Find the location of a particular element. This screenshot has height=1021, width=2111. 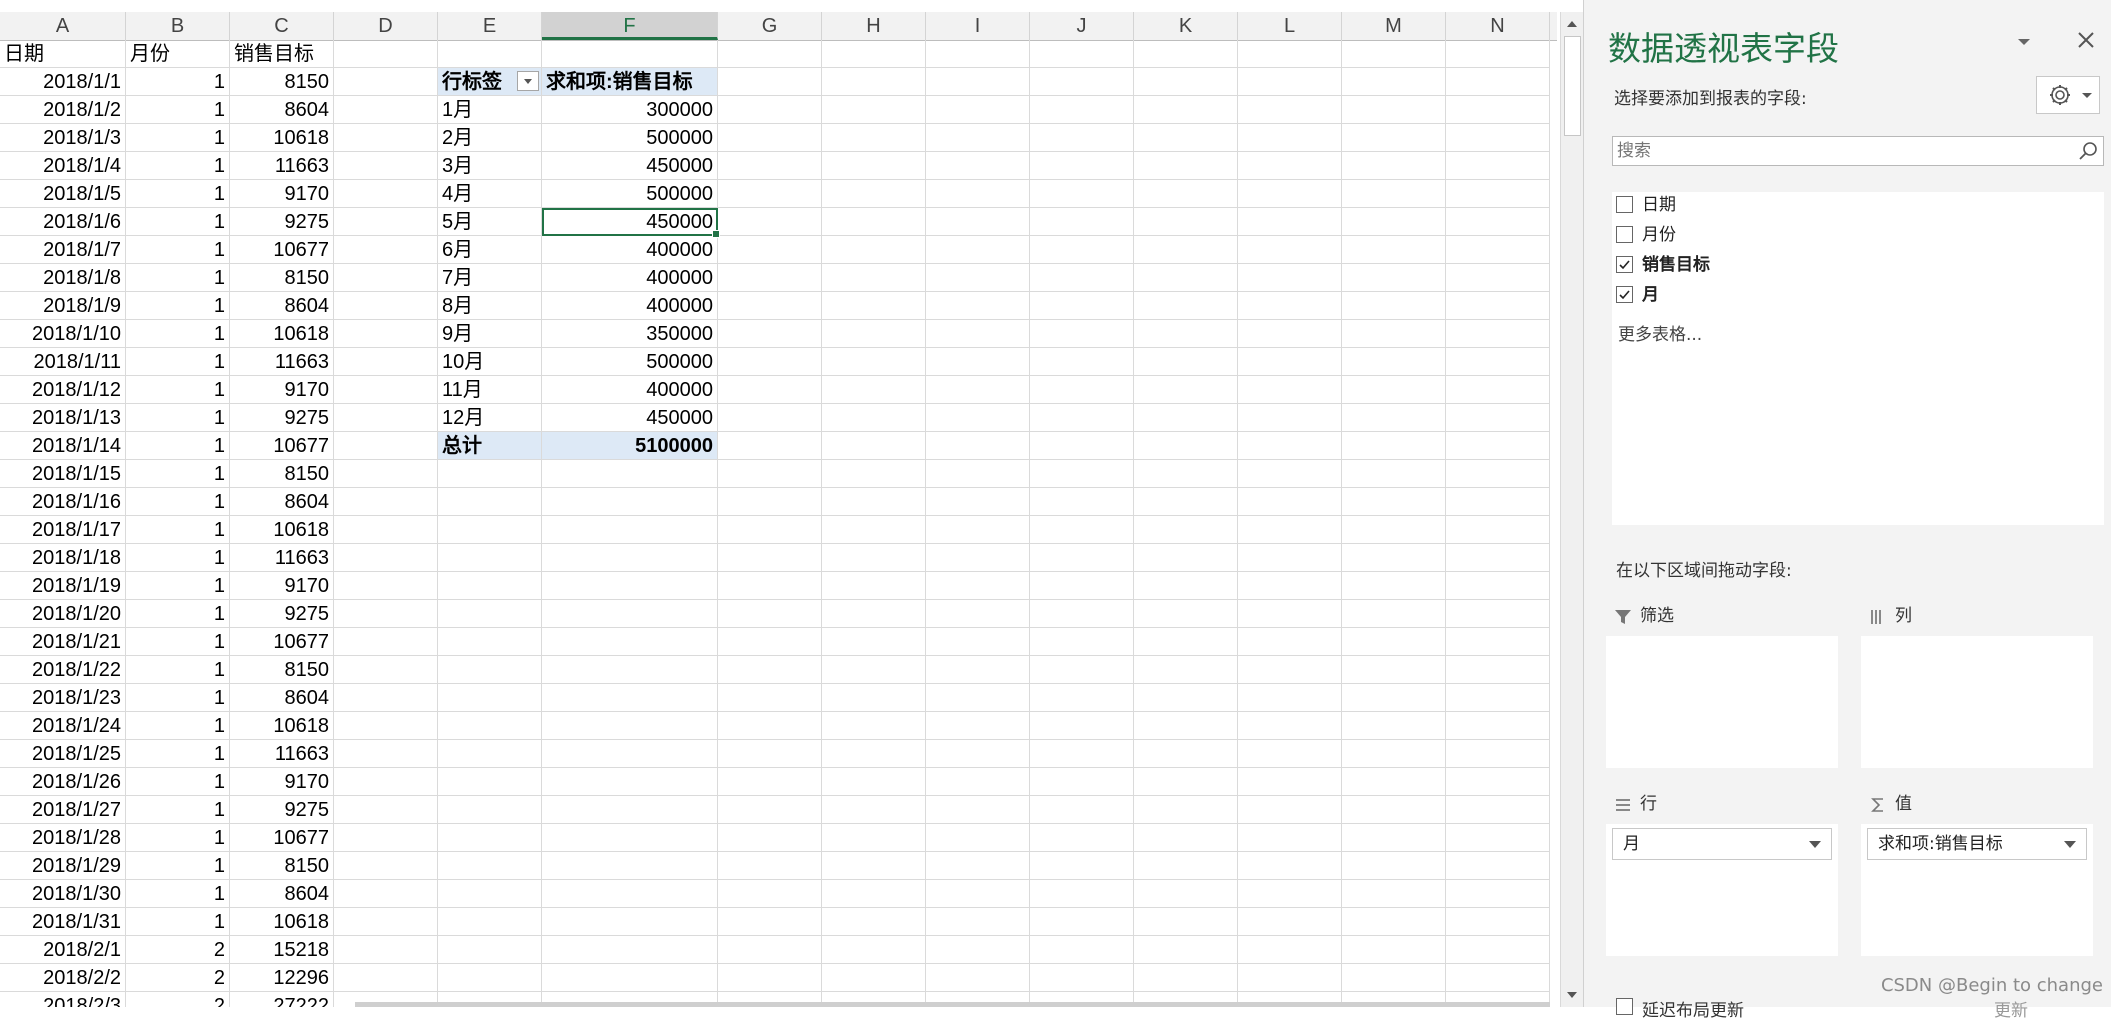

date-cell: 2018/1/21 is located at coordinates (63, 642).